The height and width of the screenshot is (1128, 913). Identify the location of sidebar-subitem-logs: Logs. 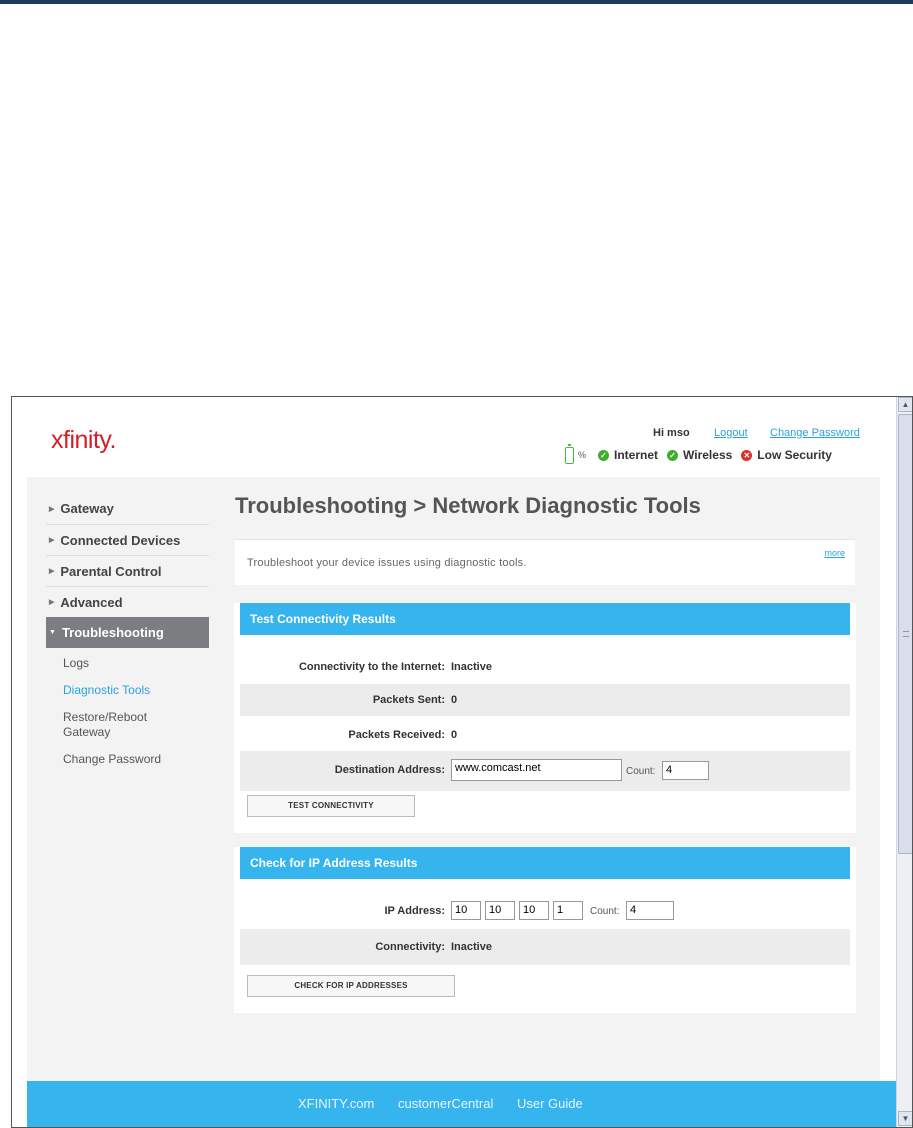
(127, 663).